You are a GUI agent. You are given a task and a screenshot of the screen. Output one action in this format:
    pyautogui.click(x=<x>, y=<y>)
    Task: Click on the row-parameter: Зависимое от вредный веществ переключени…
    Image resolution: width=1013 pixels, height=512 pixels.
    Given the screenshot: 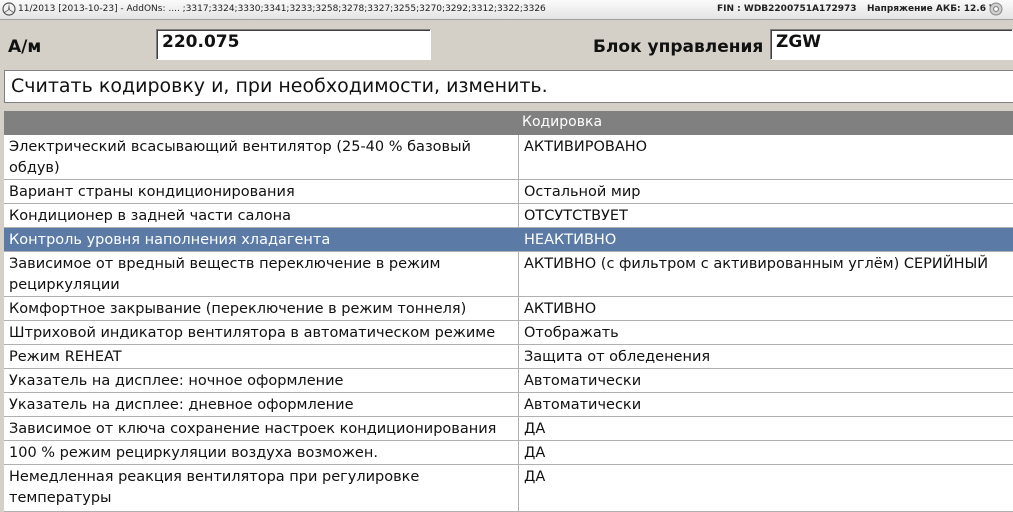 What is the action you would take?
    pyautogui.click(x=261, y=274)
    